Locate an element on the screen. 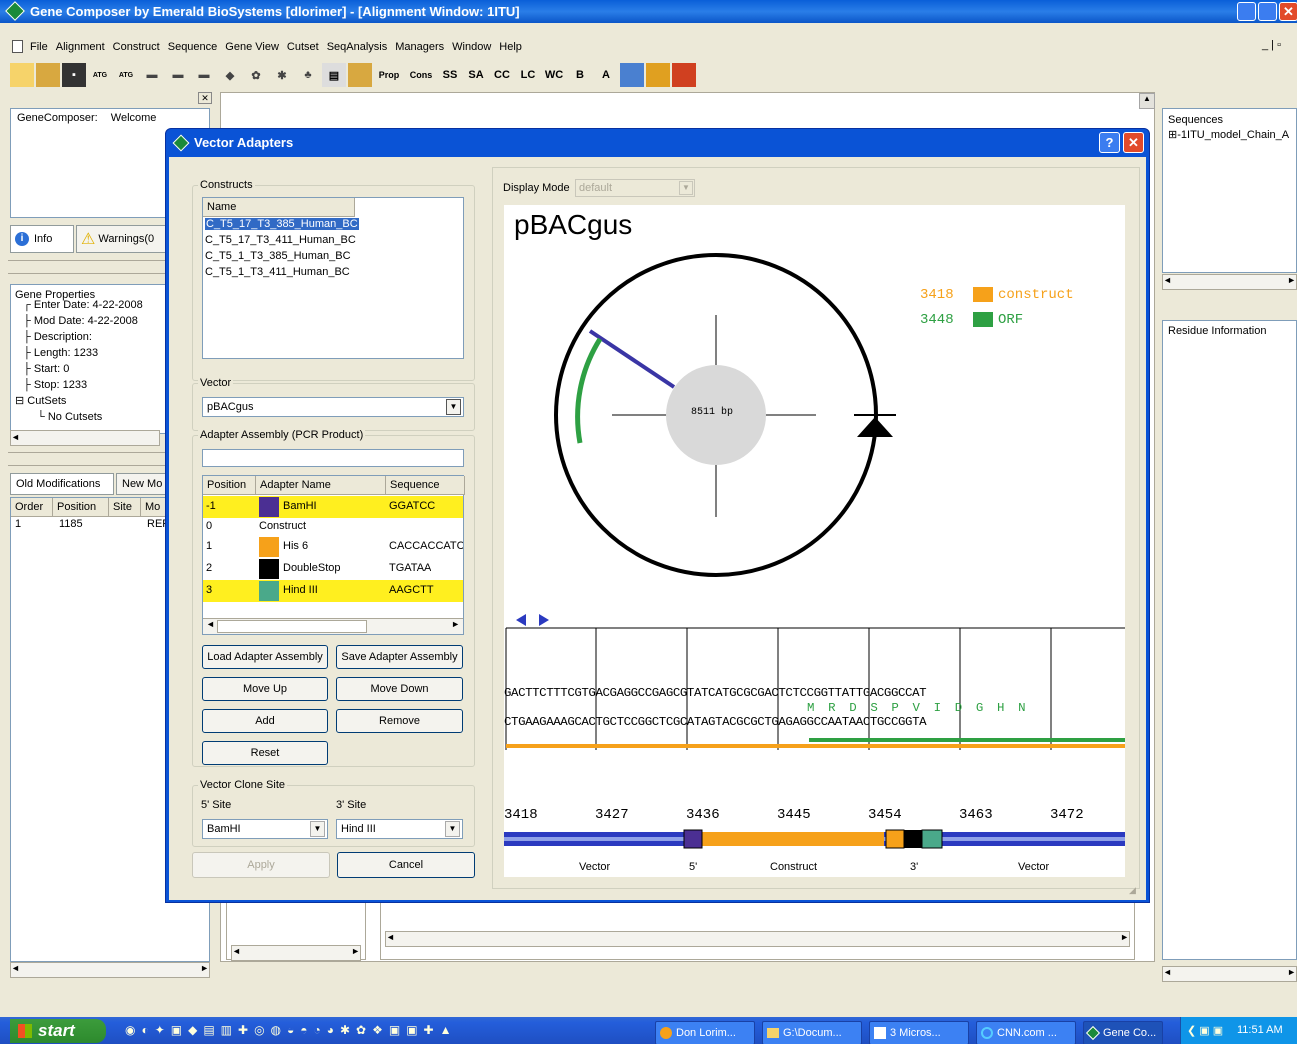 Image resolution: width=1297 pixels, height=1044 pixels. menu-alignment: Alignment is located at coordinates (80, 47).